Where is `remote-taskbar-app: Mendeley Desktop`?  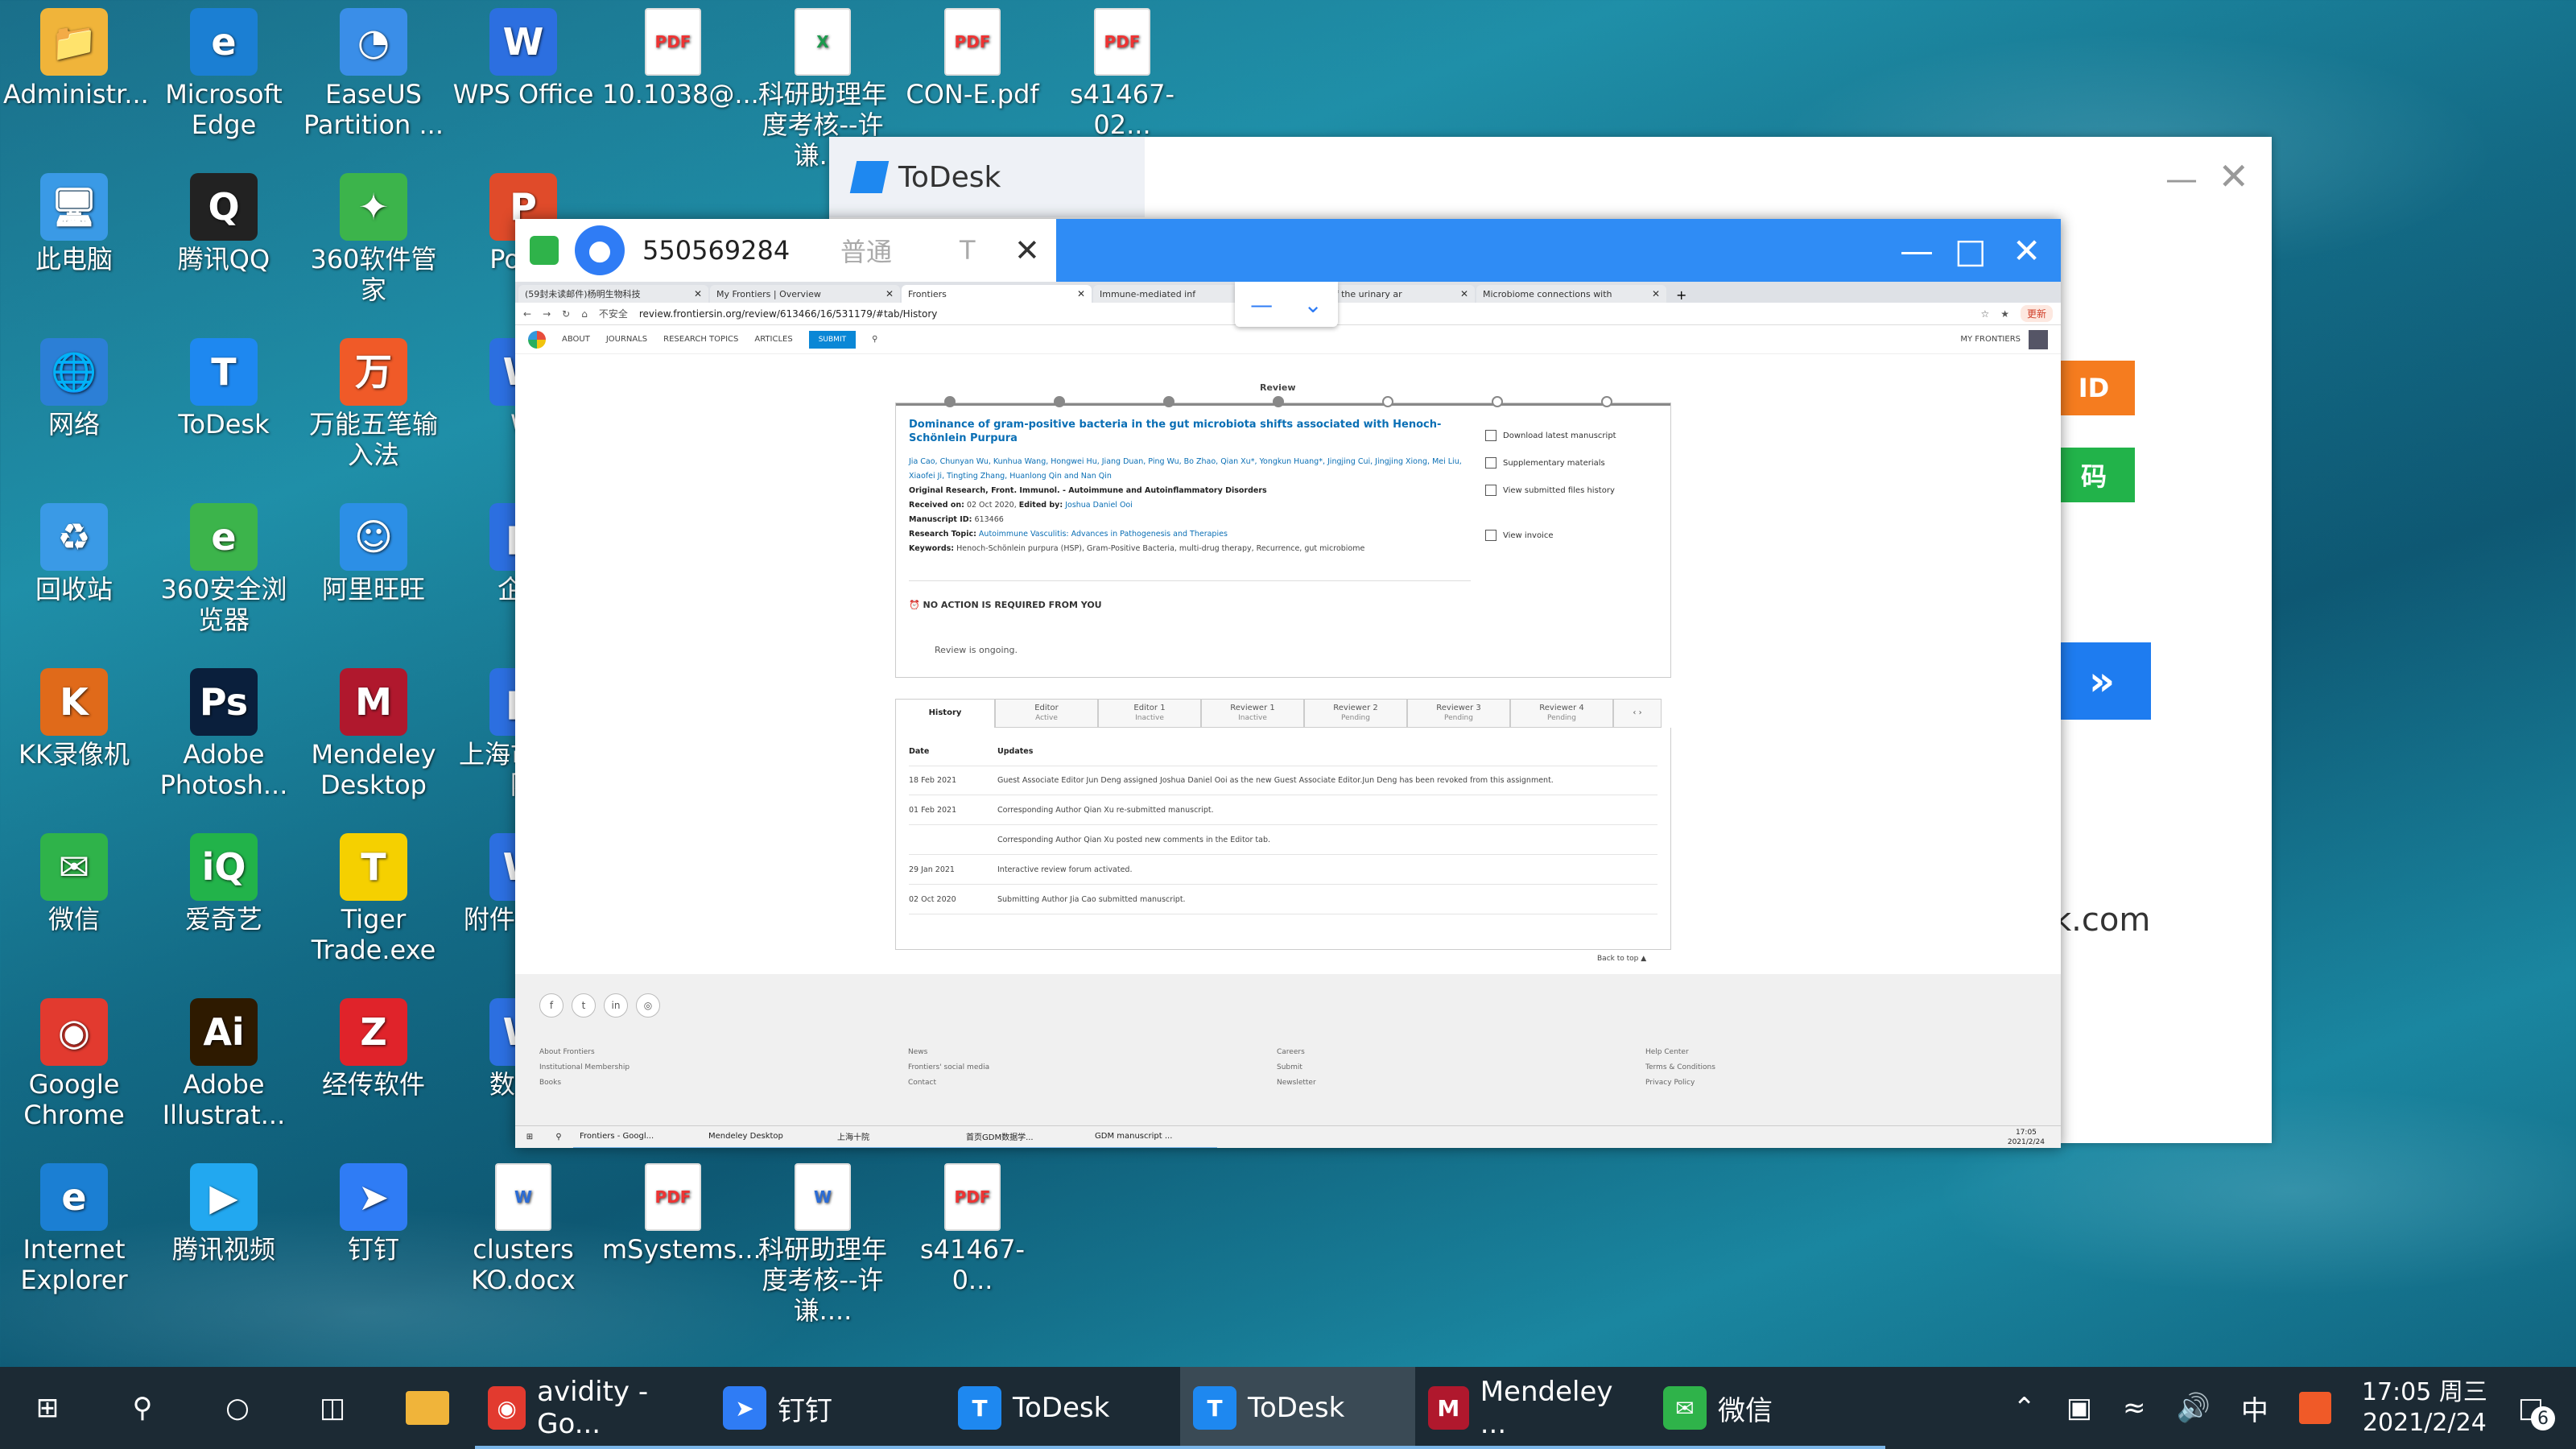
remote-taskbar-app: Mendeley Desktop is located at coordinates (766, 1137).